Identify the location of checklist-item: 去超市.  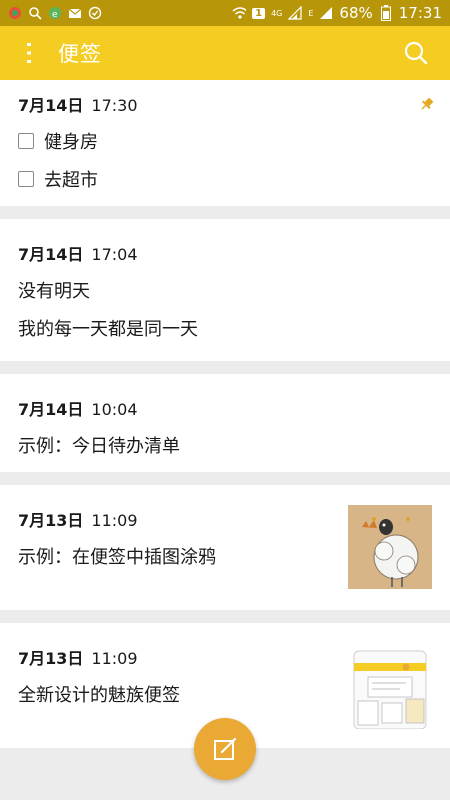
(225, 179).